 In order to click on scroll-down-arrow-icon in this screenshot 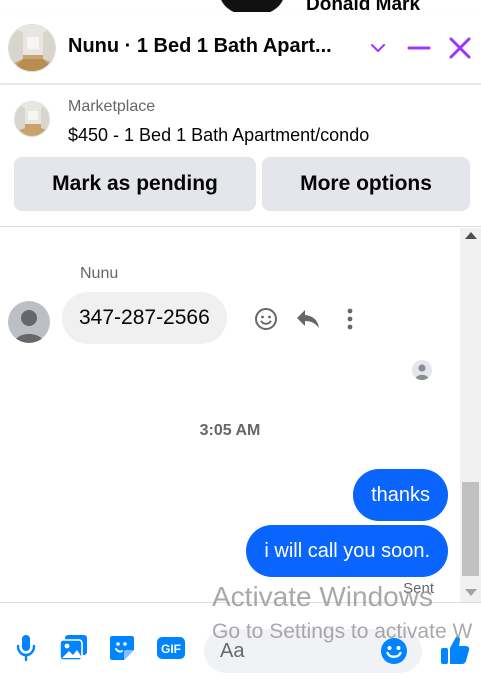, I will do `click(471, 592)`.